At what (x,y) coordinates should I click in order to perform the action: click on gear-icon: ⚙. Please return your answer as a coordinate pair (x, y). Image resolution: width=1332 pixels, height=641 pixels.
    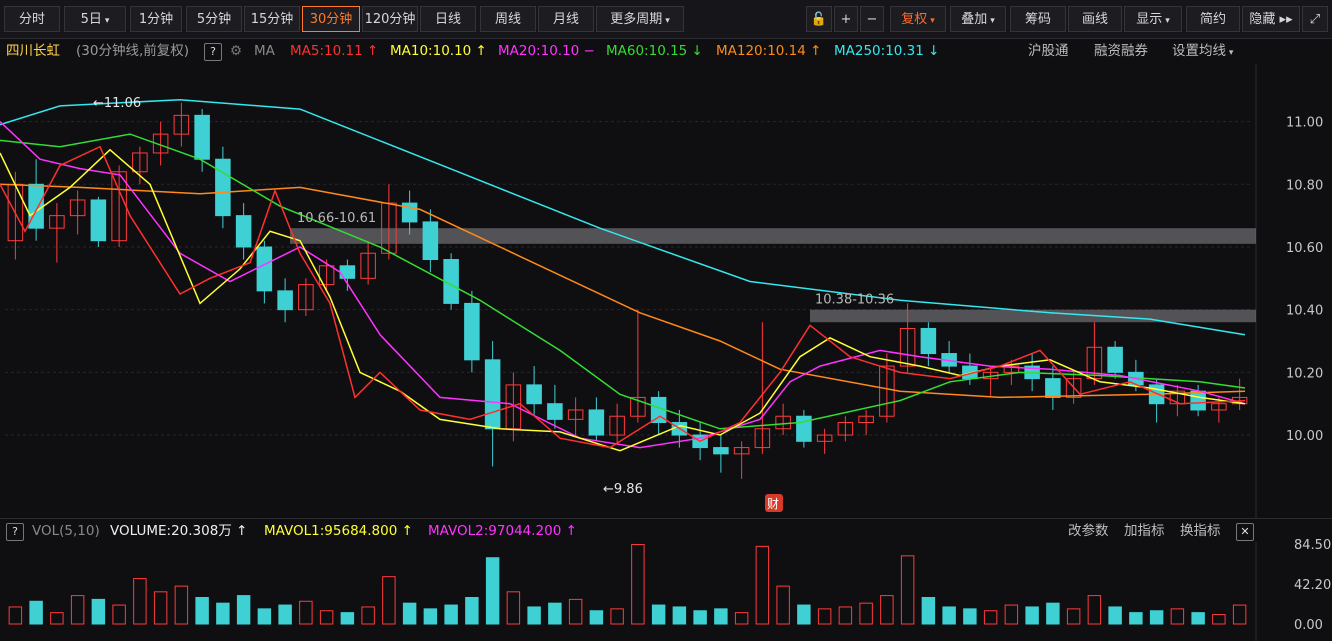
    Looking at the image, I should click on (236, 51).